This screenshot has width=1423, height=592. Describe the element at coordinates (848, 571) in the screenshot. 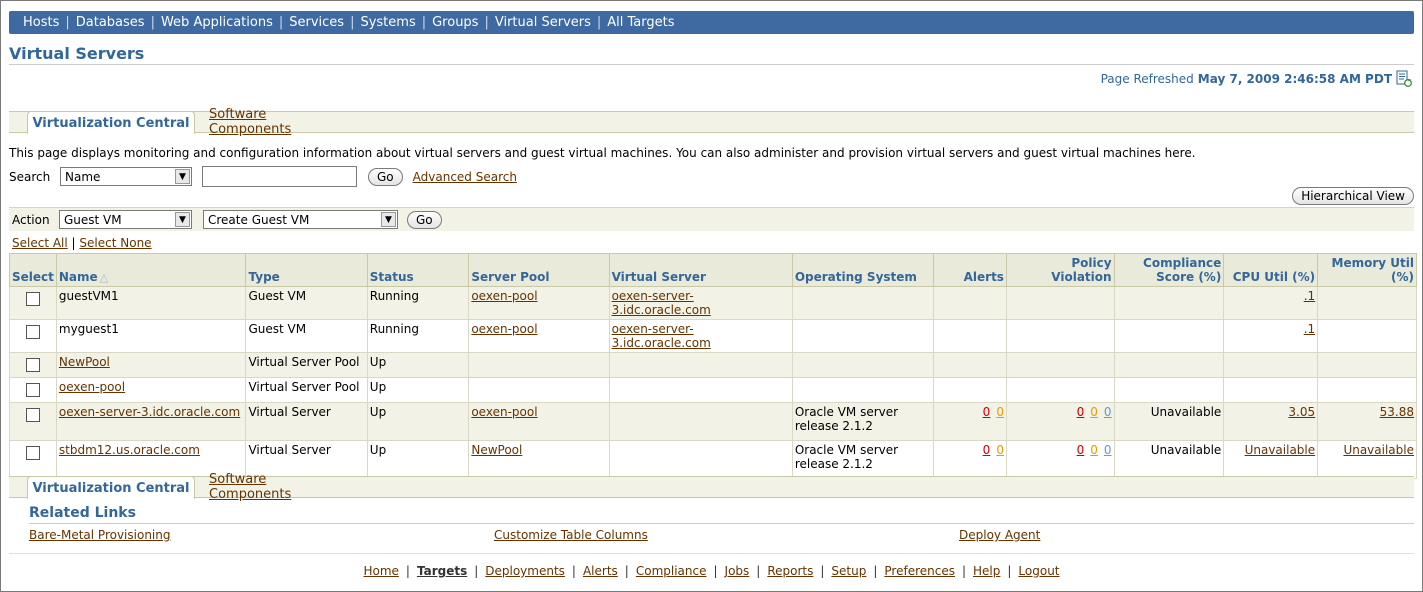

I see `footer-link-setup: Setup` at that location.